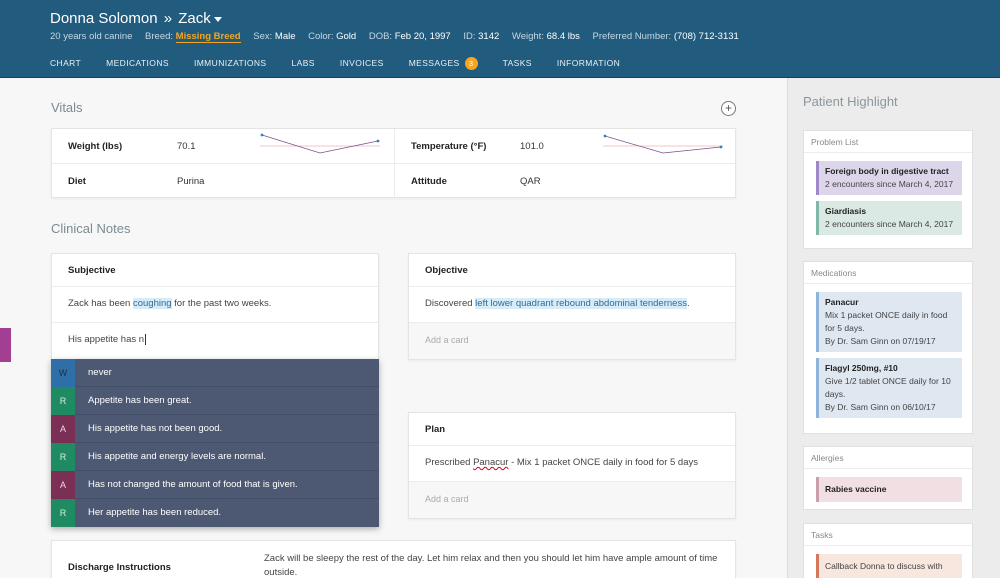  I want to click on vital-value: Purina, so click(190, 181).